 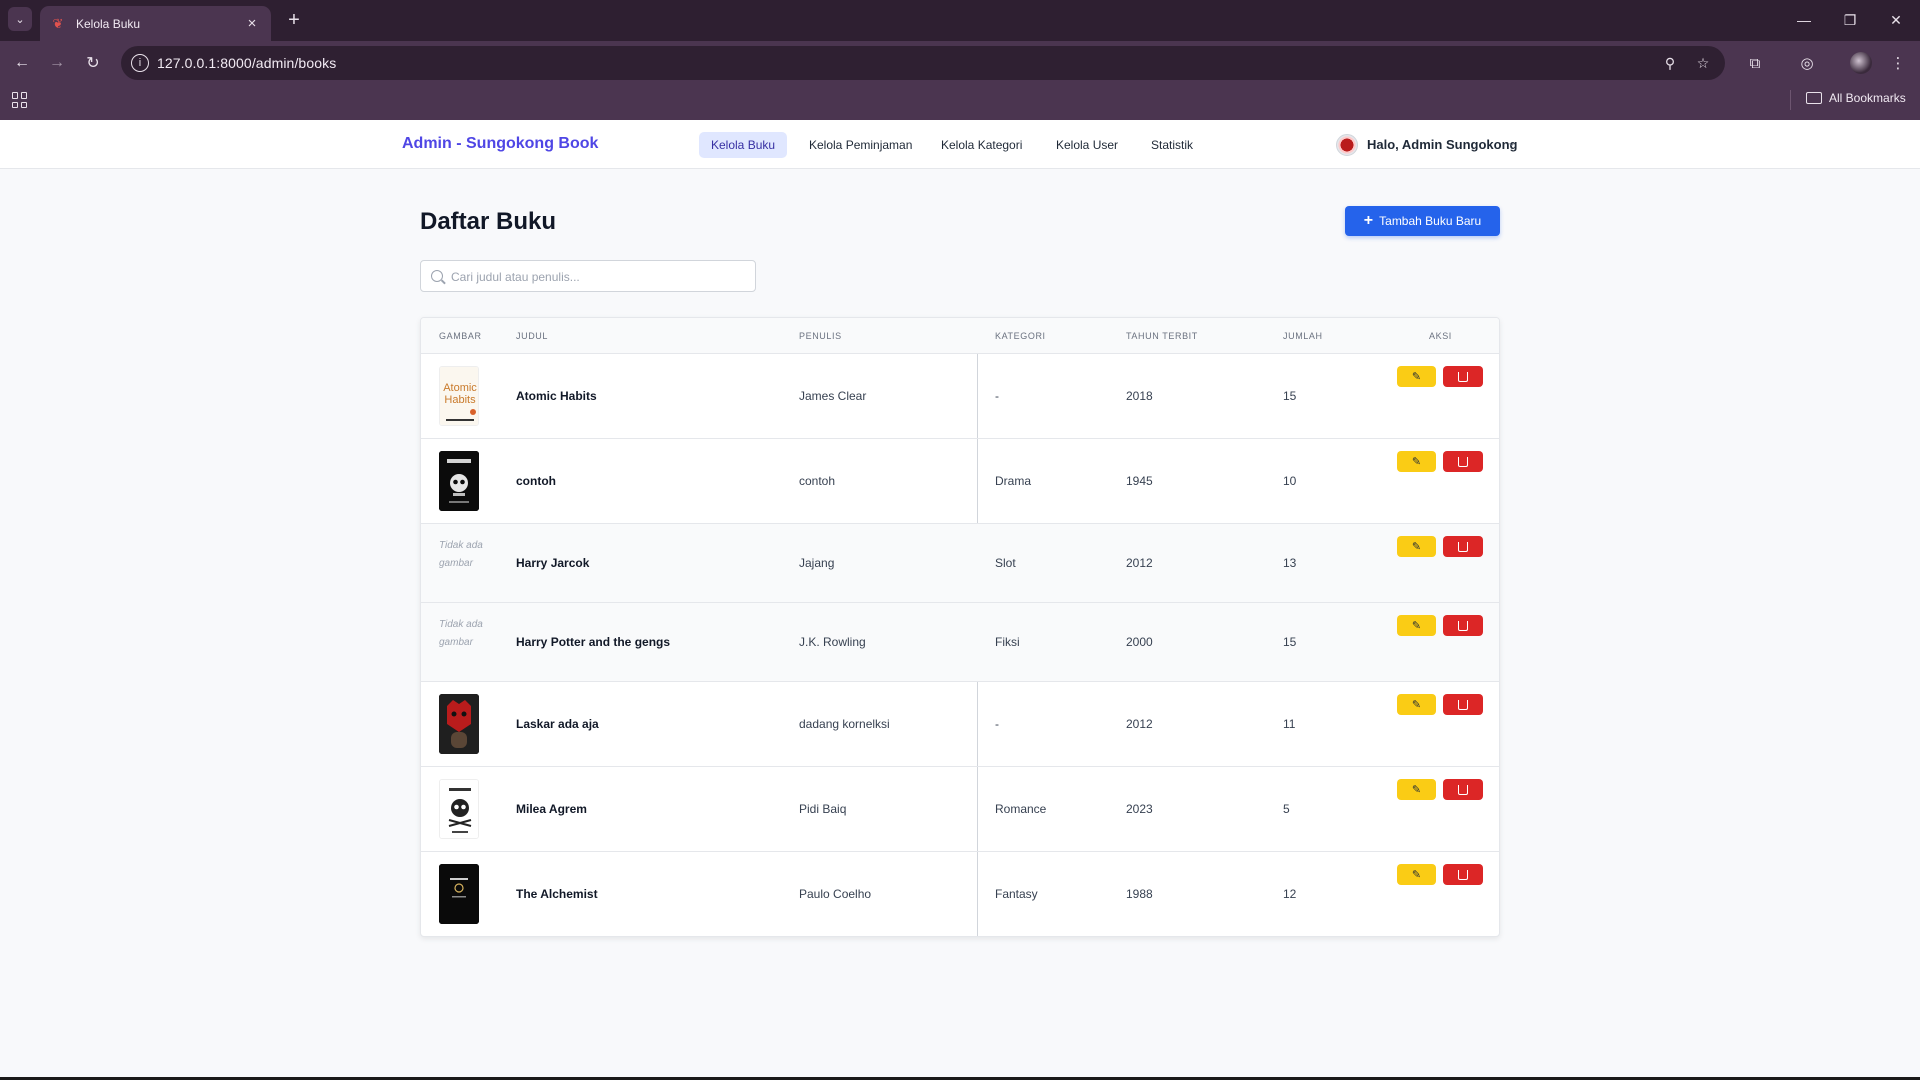 What do you see at coordinates (460, 336) in the screenshot?
I see `header-gambar: GAMBAR` at bounding box center [460, 336].